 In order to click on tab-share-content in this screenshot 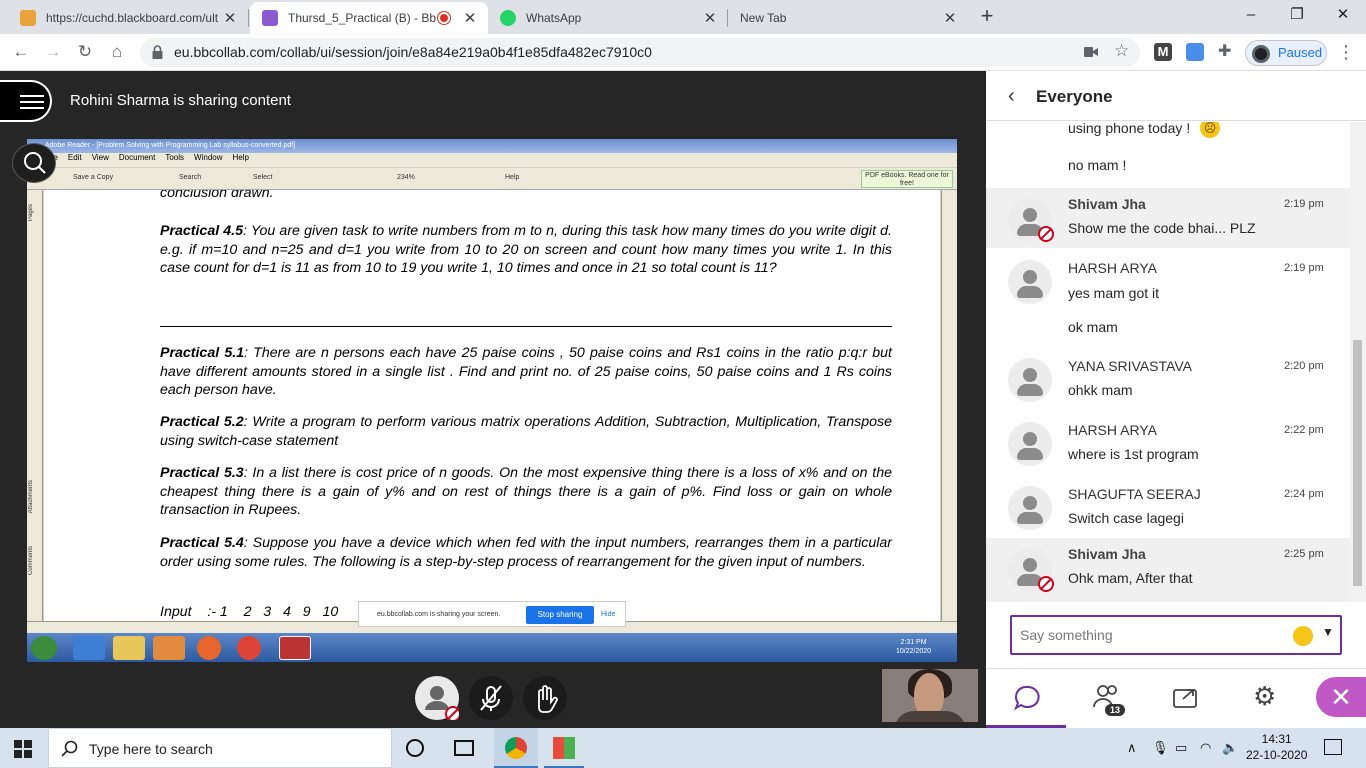, I will do `click(1186, 699)`.